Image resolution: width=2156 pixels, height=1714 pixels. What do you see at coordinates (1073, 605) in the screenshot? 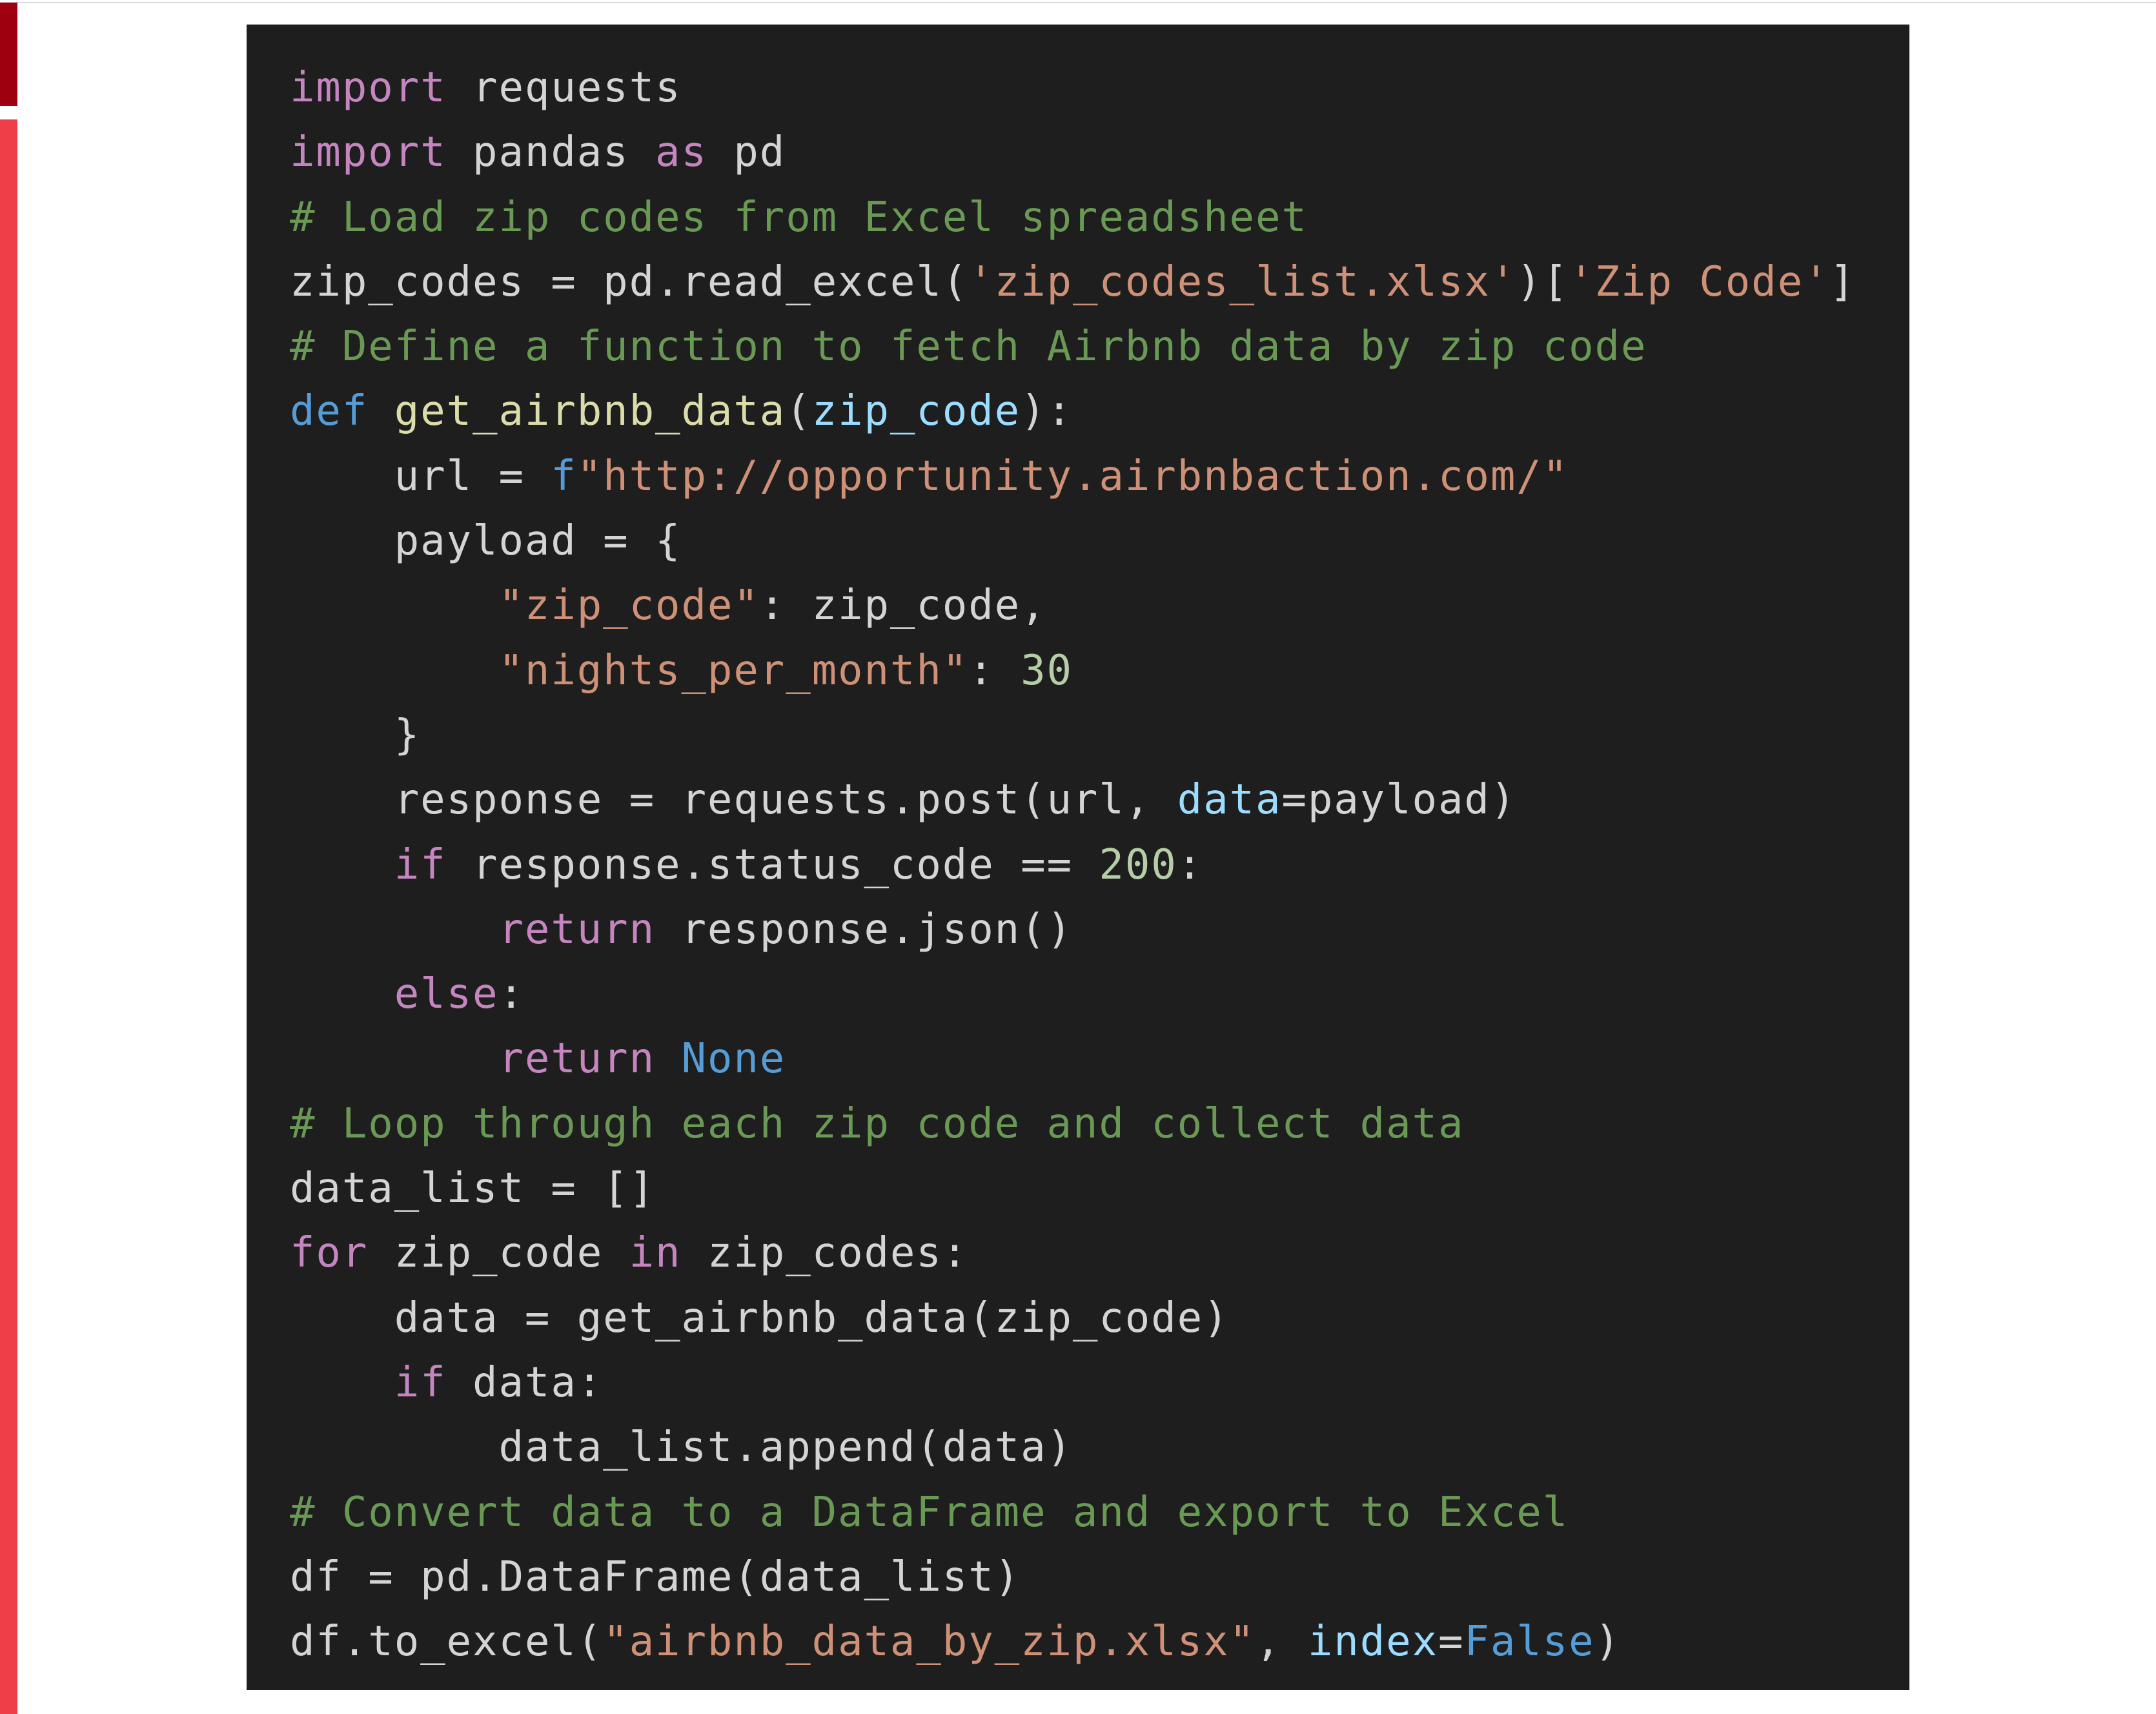
I see `code-line: "zip_code": zip_code,` at bounding box center [1073, 605].